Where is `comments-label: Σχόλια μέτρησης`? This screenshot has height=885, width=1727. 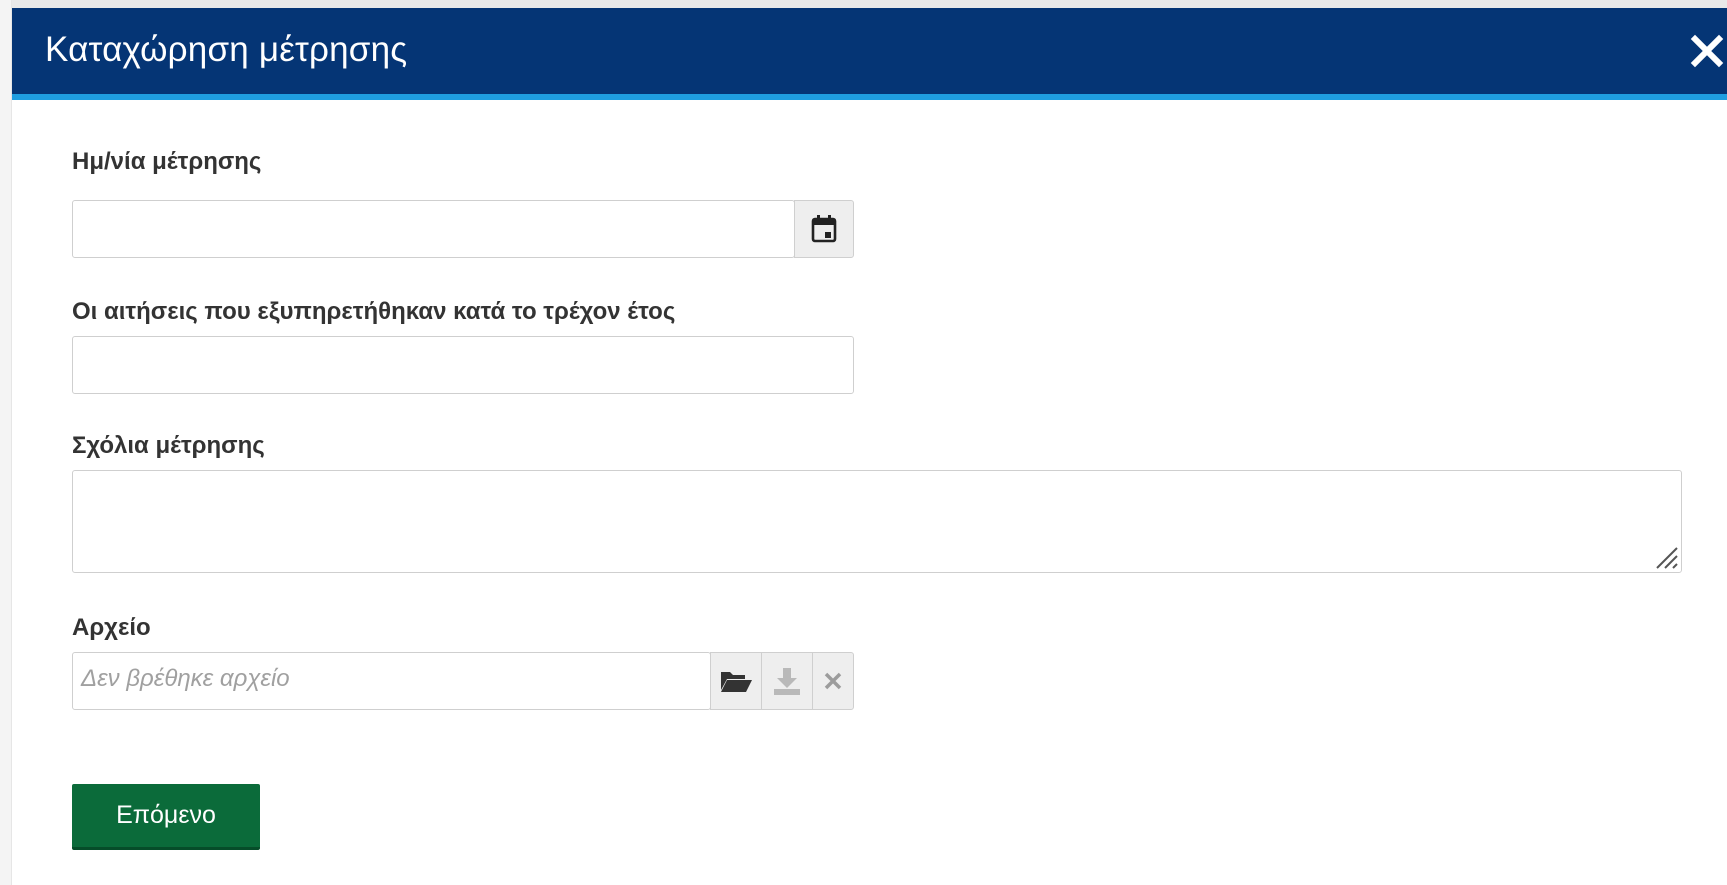
comments-label: Σχόλια μέτρησης is located at coordinates (168, 445).